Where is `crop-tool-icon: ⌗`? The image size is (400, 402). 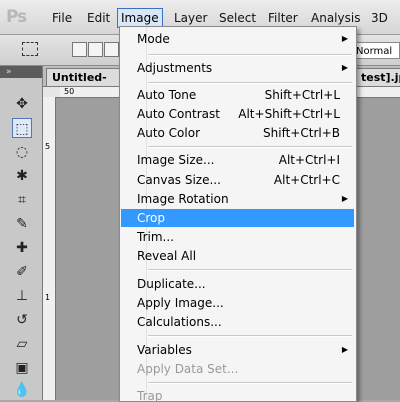 crop-tool-icon: ⌗ is located at coordinates (22, 200).